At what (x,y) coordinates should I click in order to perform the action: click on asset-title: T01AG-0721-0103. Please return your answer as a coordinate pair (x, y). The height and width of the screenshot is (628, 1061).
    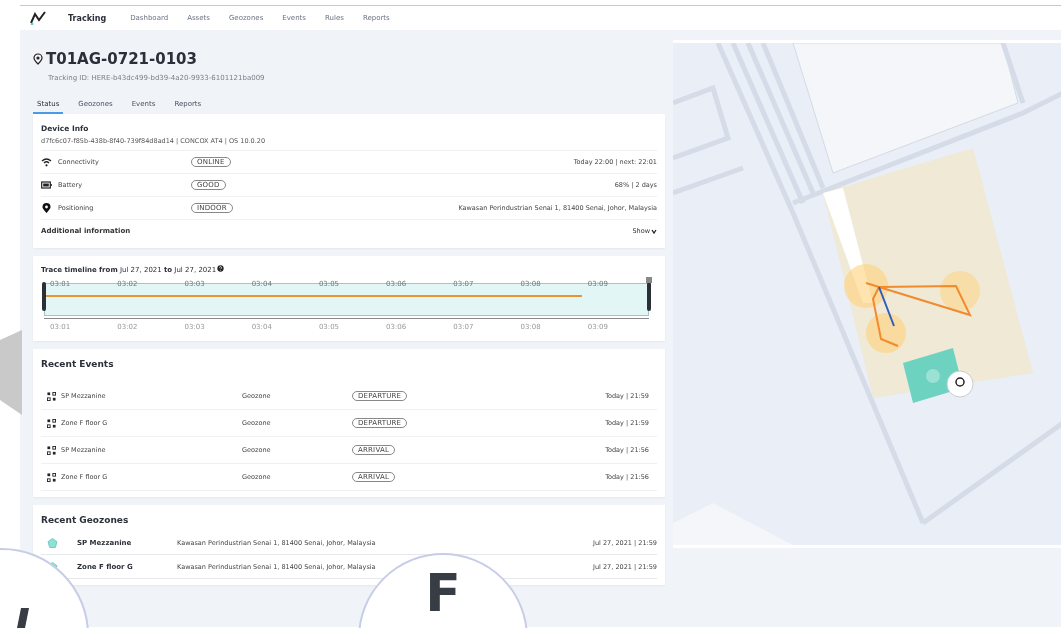
    Looking at the image, I should click on (121, 59).